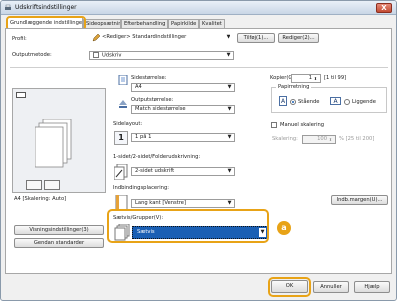  Describe the element at coordinates (121, 203) in the screenshot. I see `binding-icon` at that location.